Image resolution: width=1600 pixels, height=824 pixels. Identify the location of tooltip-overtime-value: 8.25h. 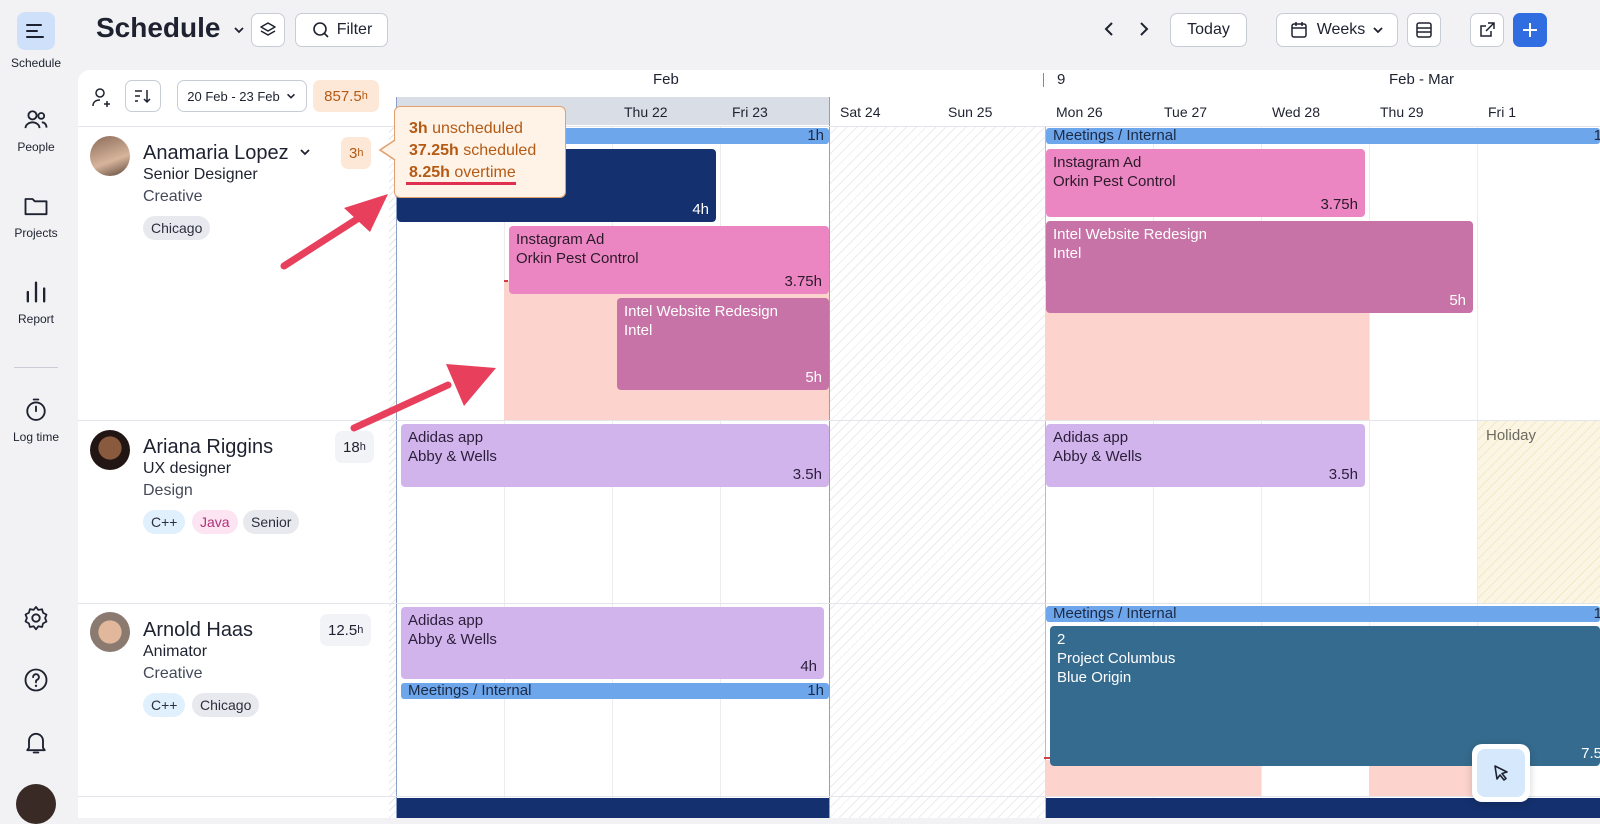
(429, 172).